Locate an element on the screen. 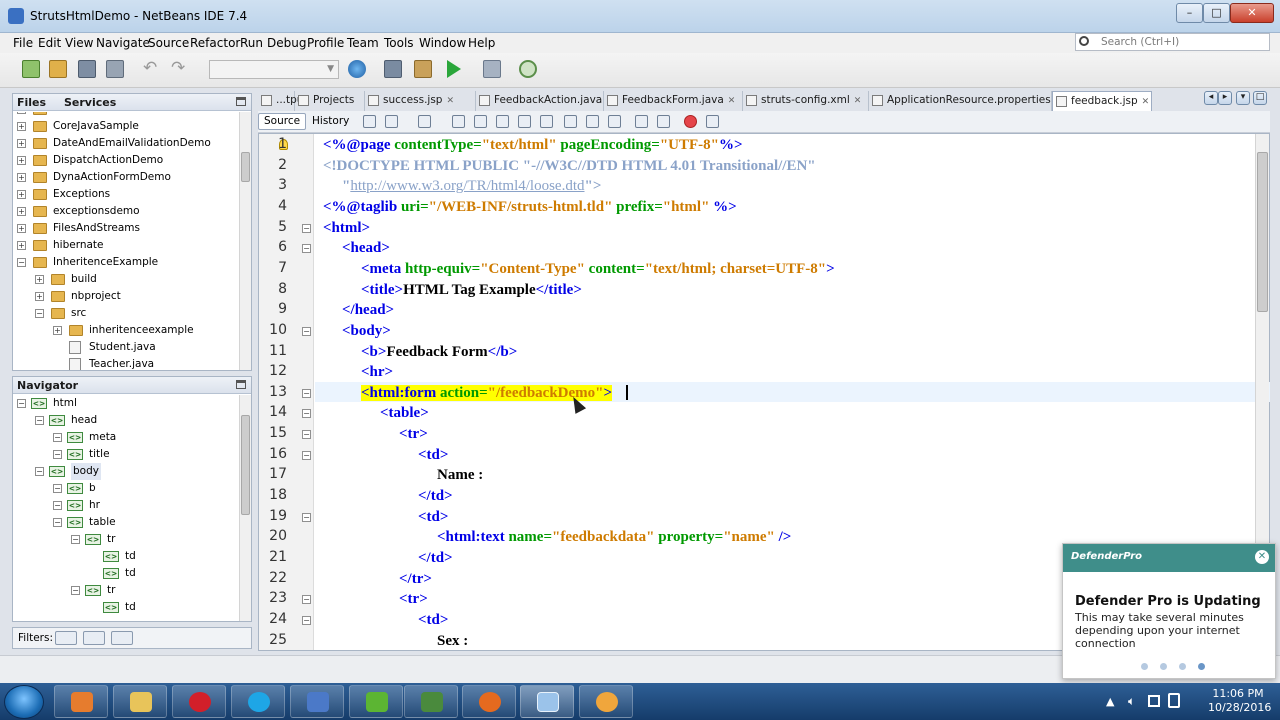 The height and width of the screenshot is (720, 1280). code-line: "http://www.w3.org/TR/html4/loose.dtd"> is located at coordinates (471, 186).